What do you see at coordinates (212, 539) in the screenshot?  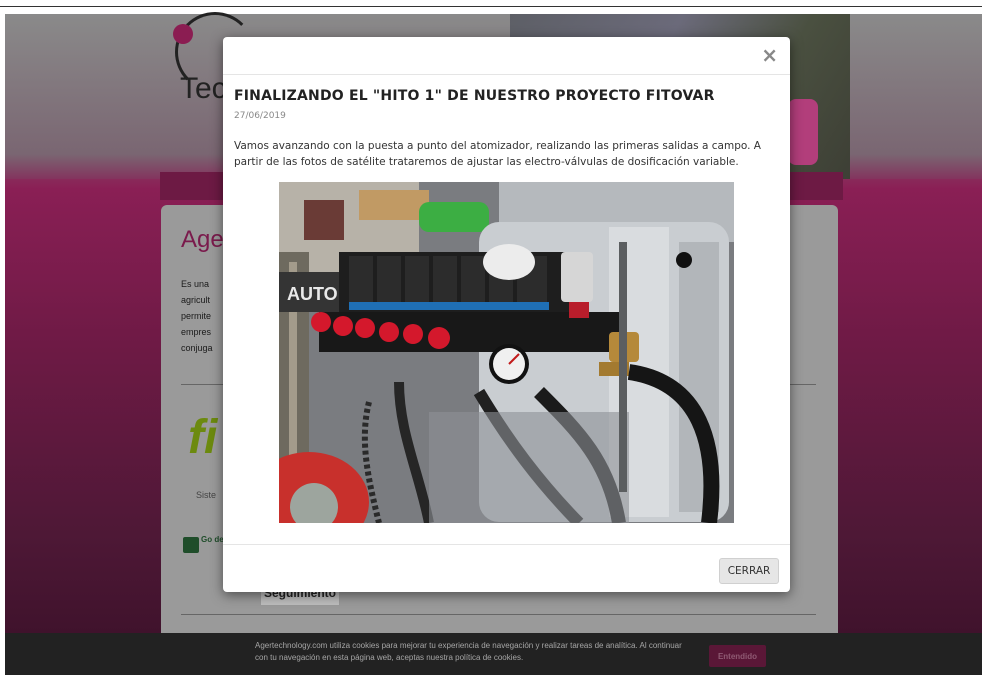 I see `government-logo-text: Go de` at bounding box center [212, 539].